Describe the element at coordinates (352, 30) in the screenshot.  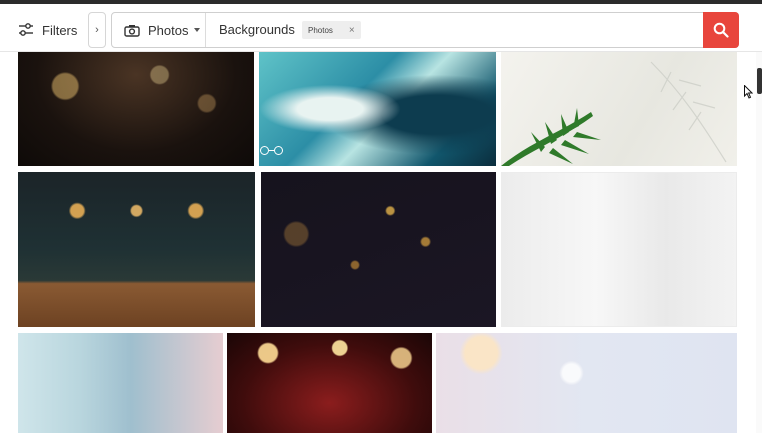
I see `close-icon: ×` at that location.